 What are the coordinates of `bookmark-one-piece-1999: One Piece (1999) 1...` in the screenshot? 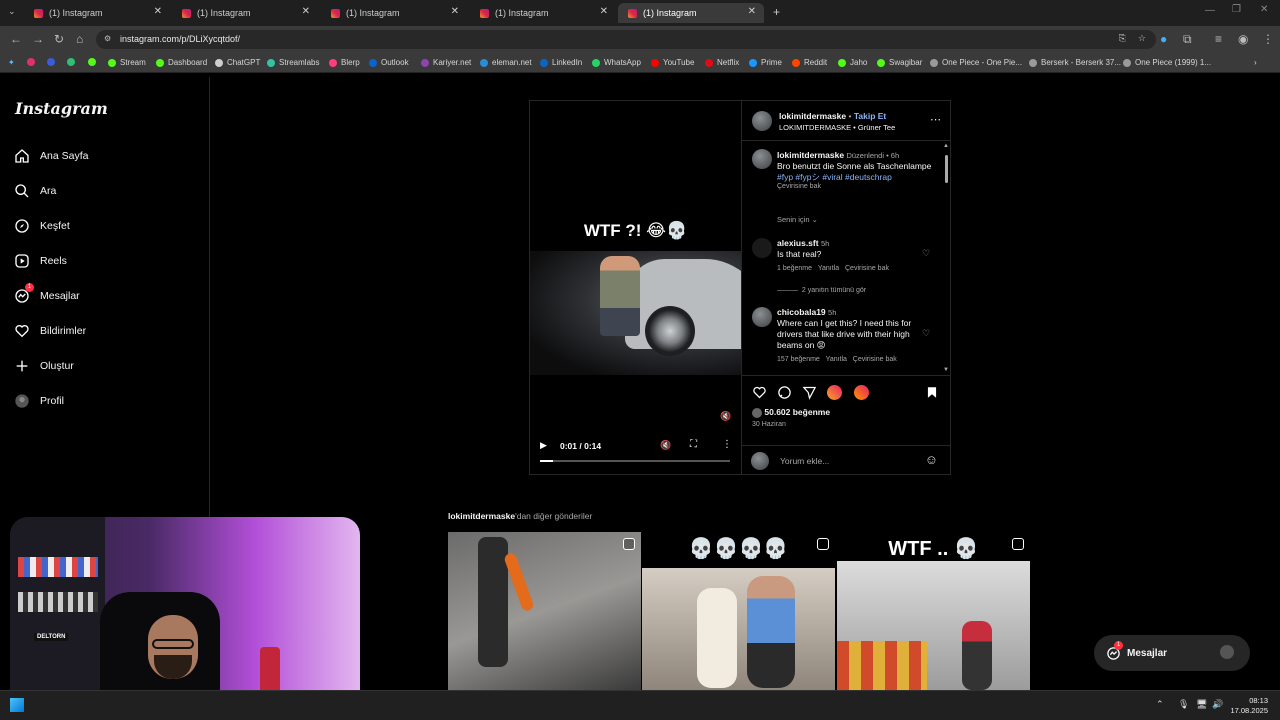 It's located at (1167, 62).